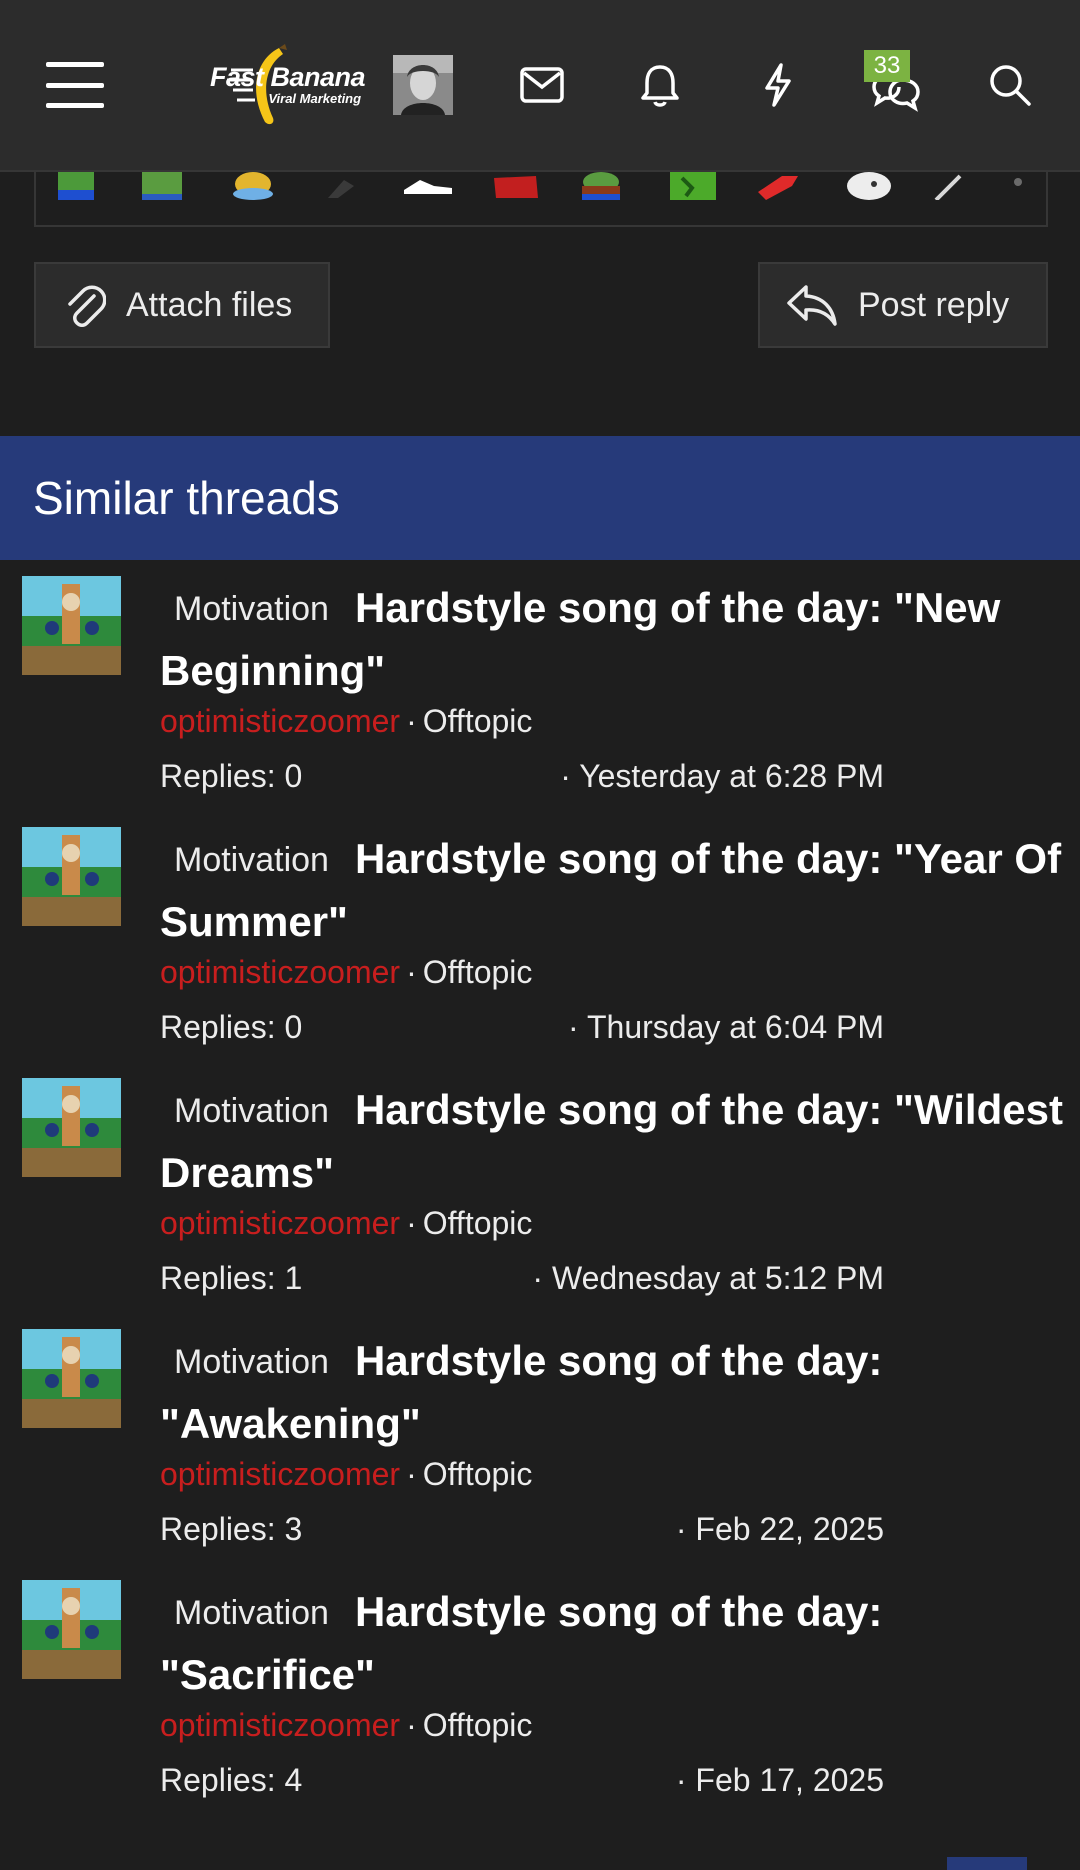  What do you see at coordinates (897, 85) in the screenshot?
I see `conversations-button: 33` at bounding box center [897, 85].